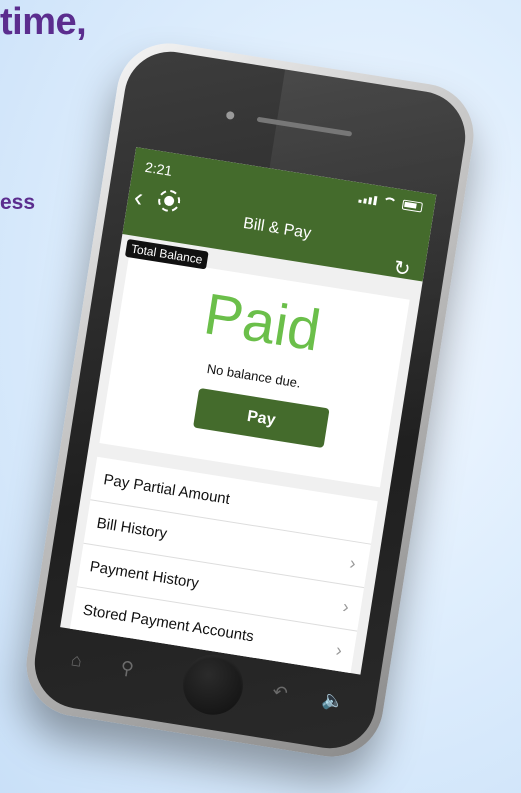  I want to click on menu-item-label: Bill History, so click(132, 528).